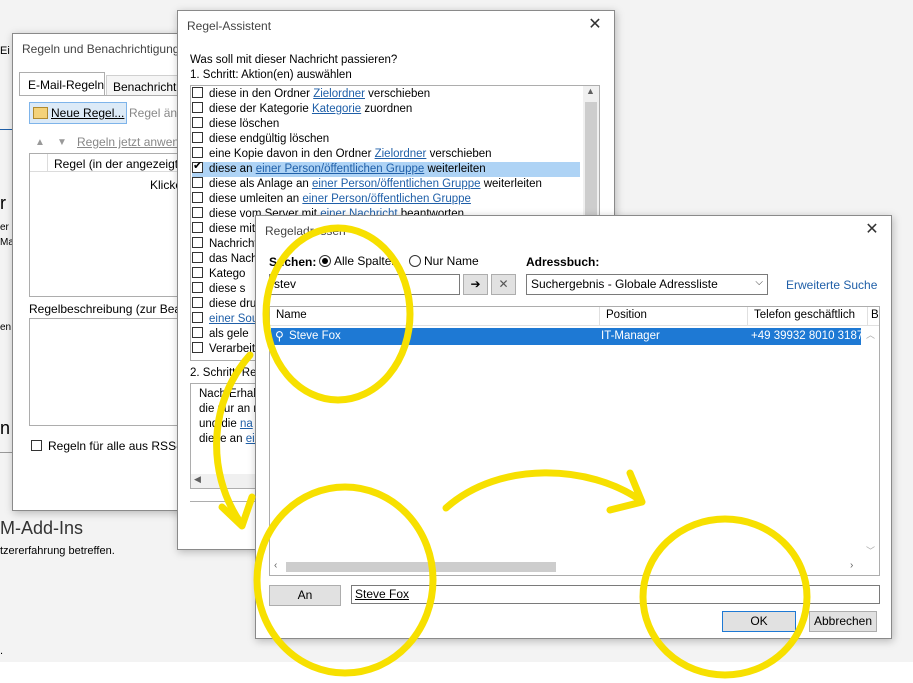 This screenshot has height=683, width=913. I want to click on scroll-left-icon: ‹, so click(275, 565).